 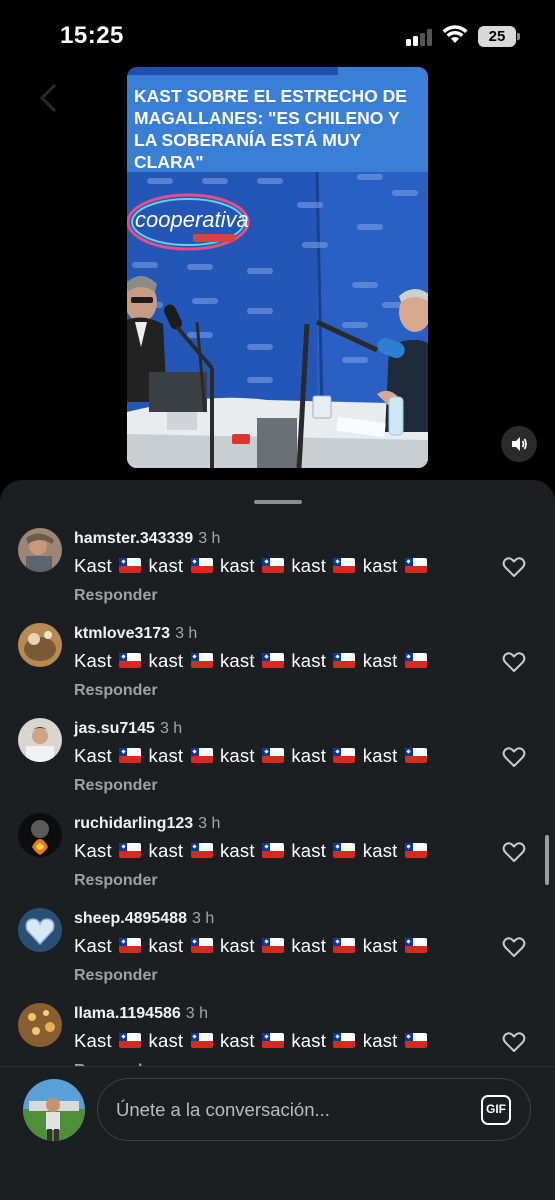 I want to click on battery-indicator: 25, so click(x=499, y=36).